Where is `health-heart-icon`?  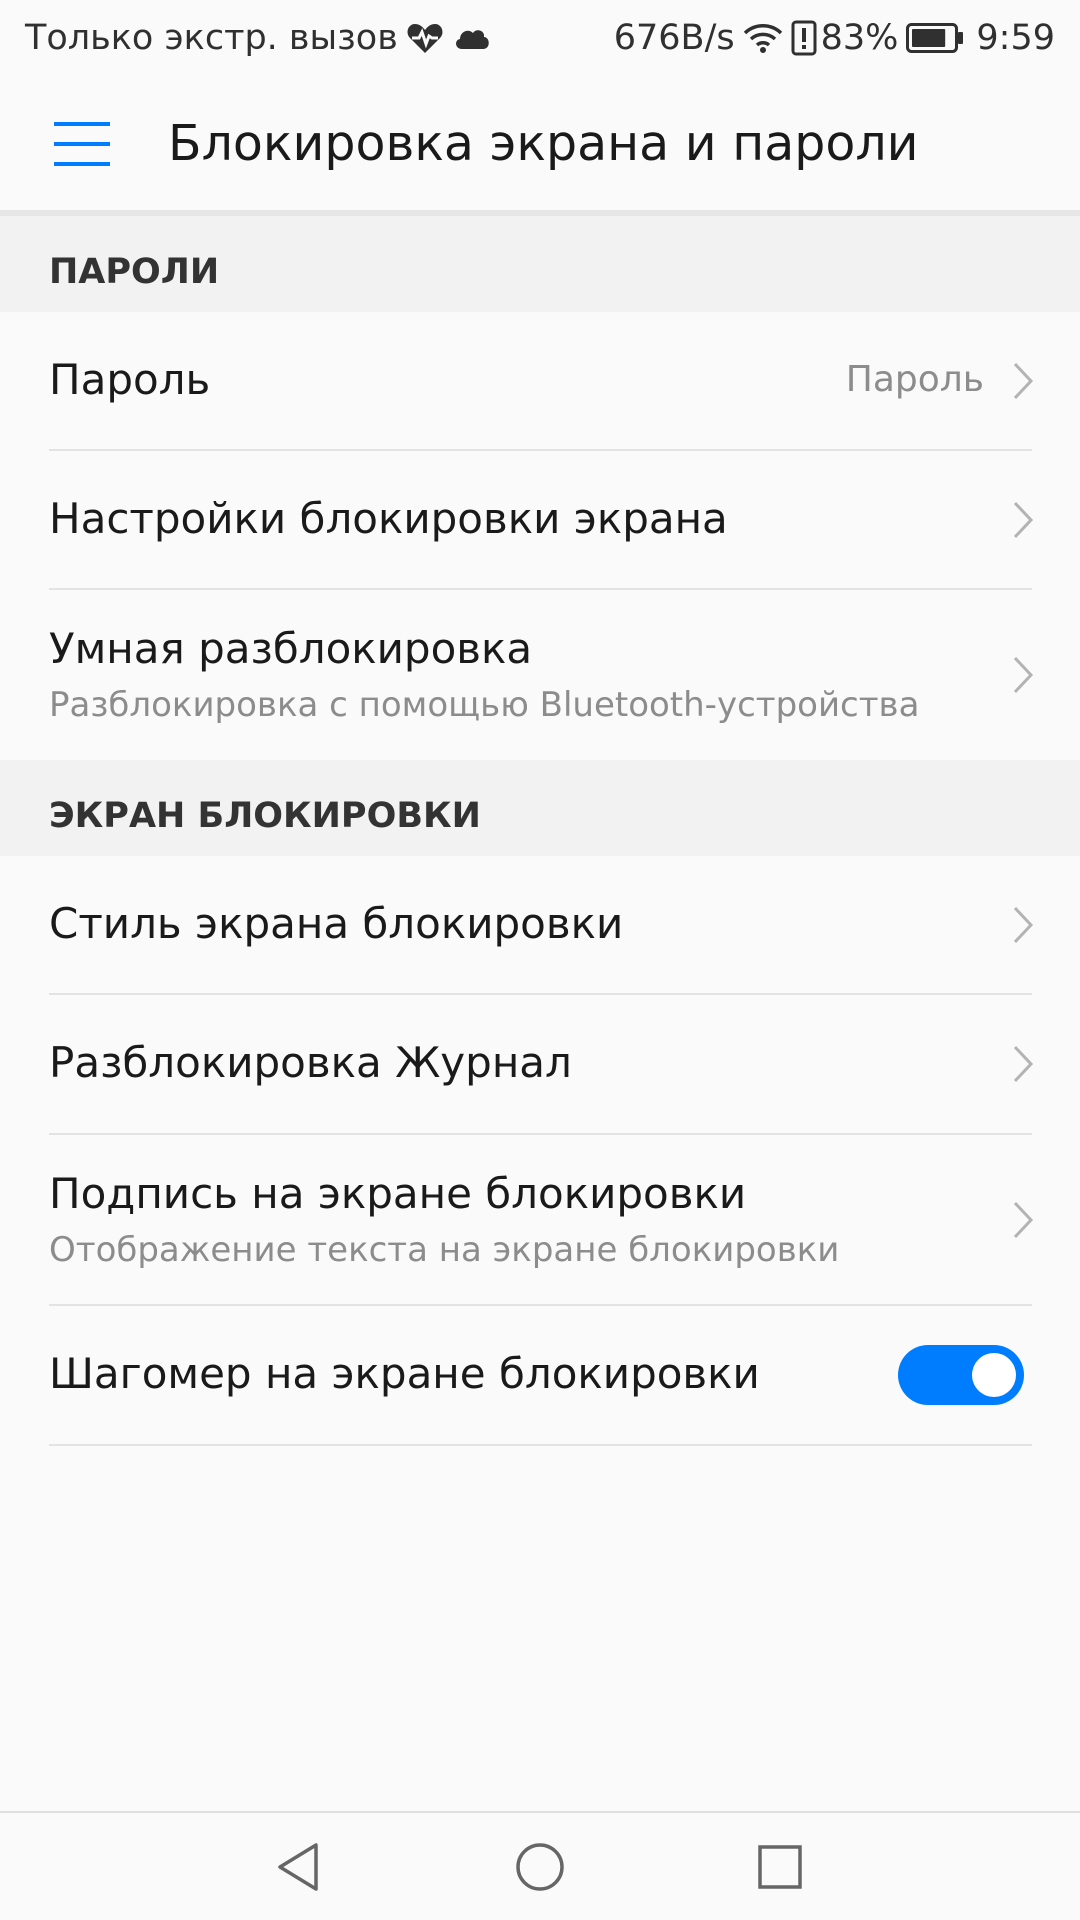
health-heart-icon is located at coordinates (425, 38).